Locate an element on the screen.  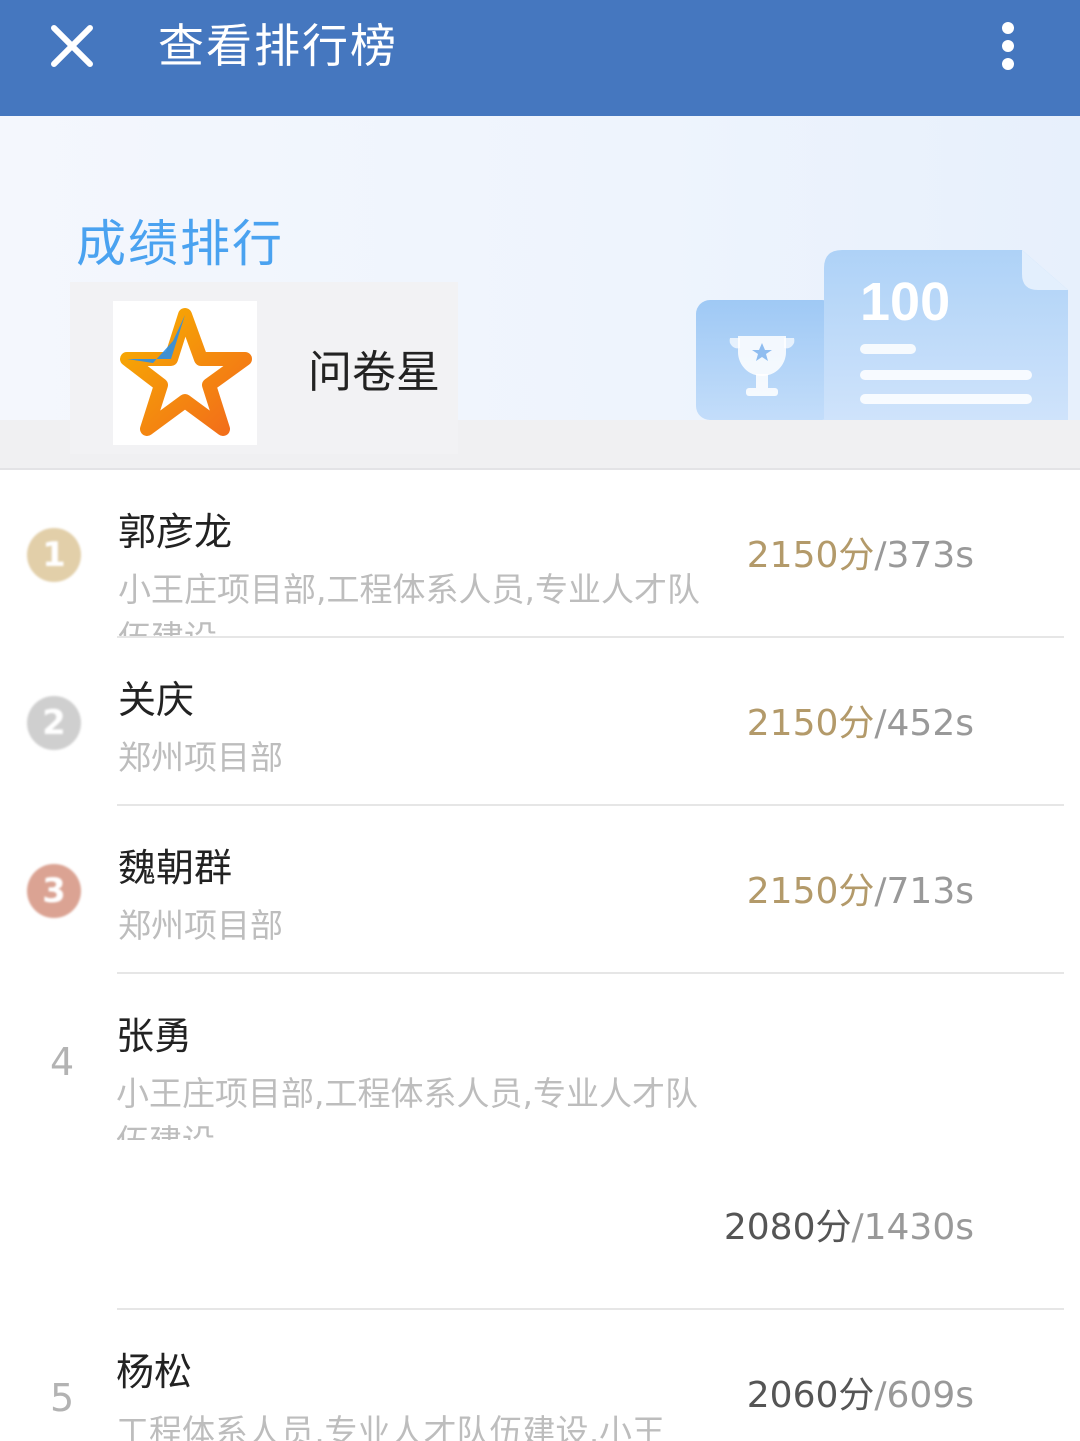
survey-brand-name: 问卷星 is located at coordinates (374, 372).